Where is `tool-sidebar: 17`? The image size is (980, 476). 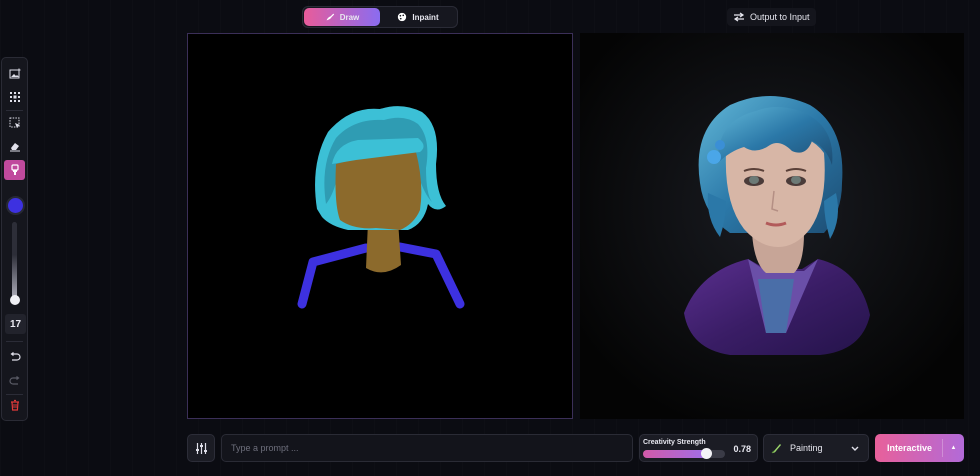 tool-sidebar: 17 is located at coordinates (14, 239).